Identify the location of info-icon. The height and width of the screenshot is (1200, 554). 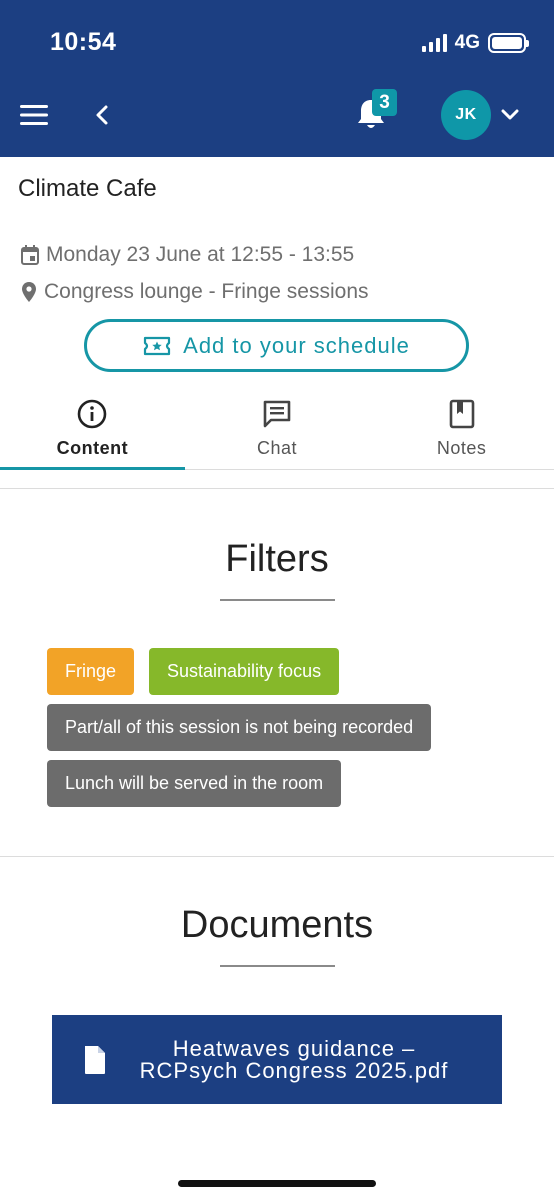
(92, 414).